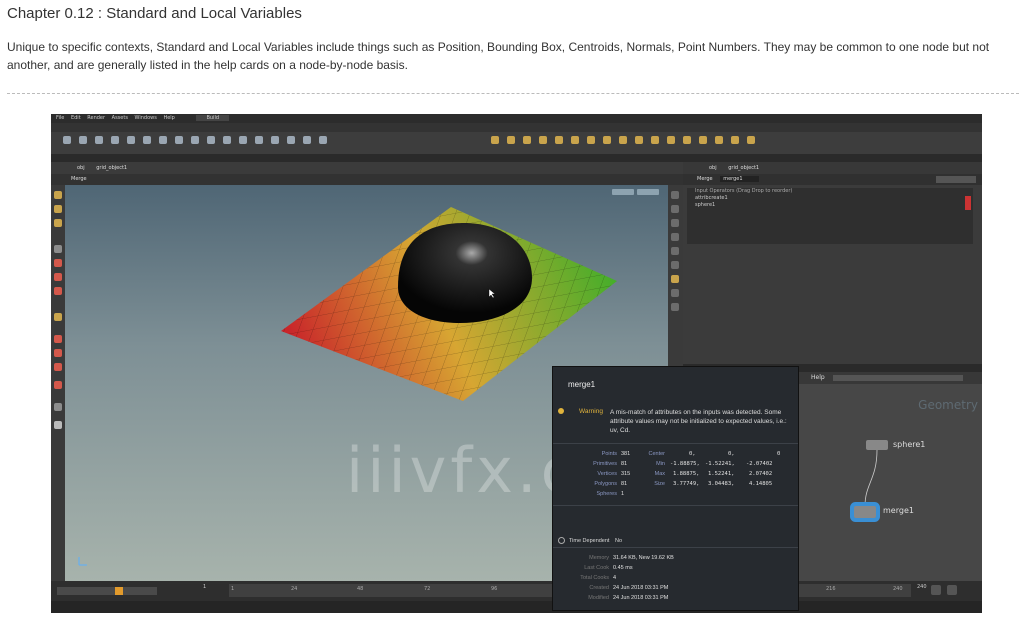  I want to click on camera-tool-icon, so click(495, 140).